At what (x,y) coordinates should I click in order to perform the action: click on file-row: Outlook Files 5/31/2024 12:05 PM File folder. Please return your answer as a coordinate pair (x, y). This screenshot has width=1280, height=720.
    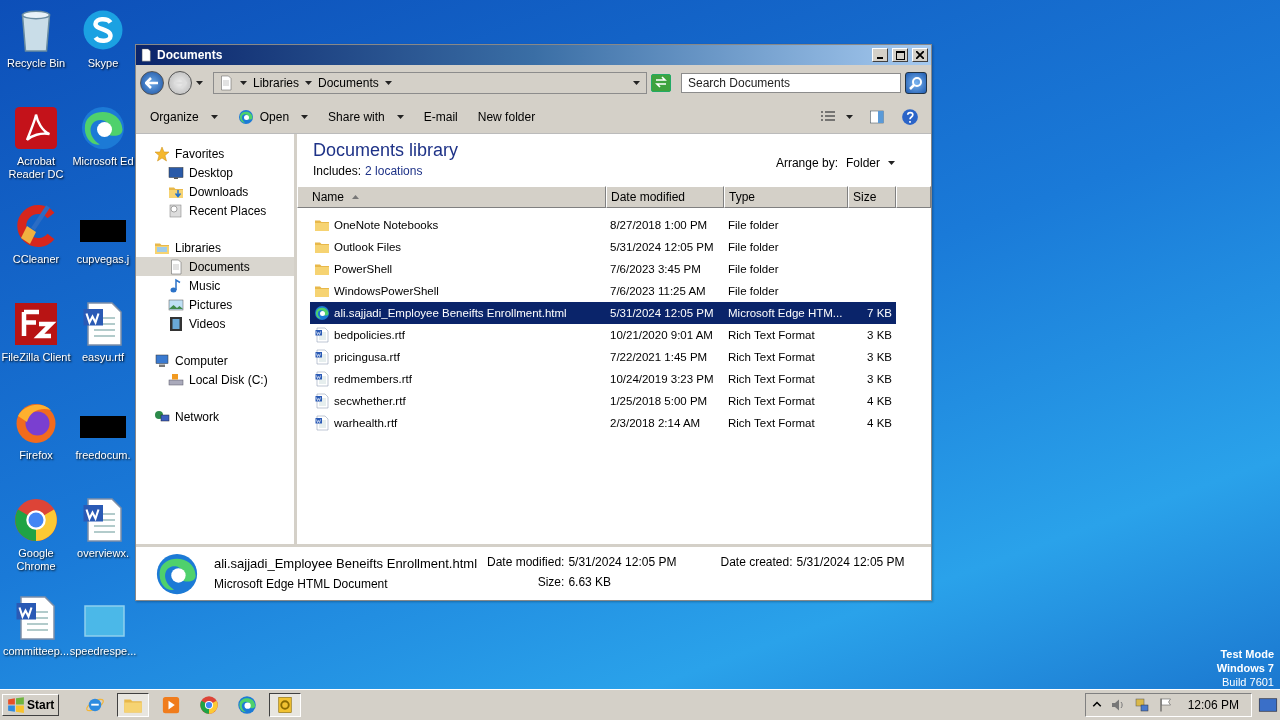
    Looking at the image, I should click on (603, 247).